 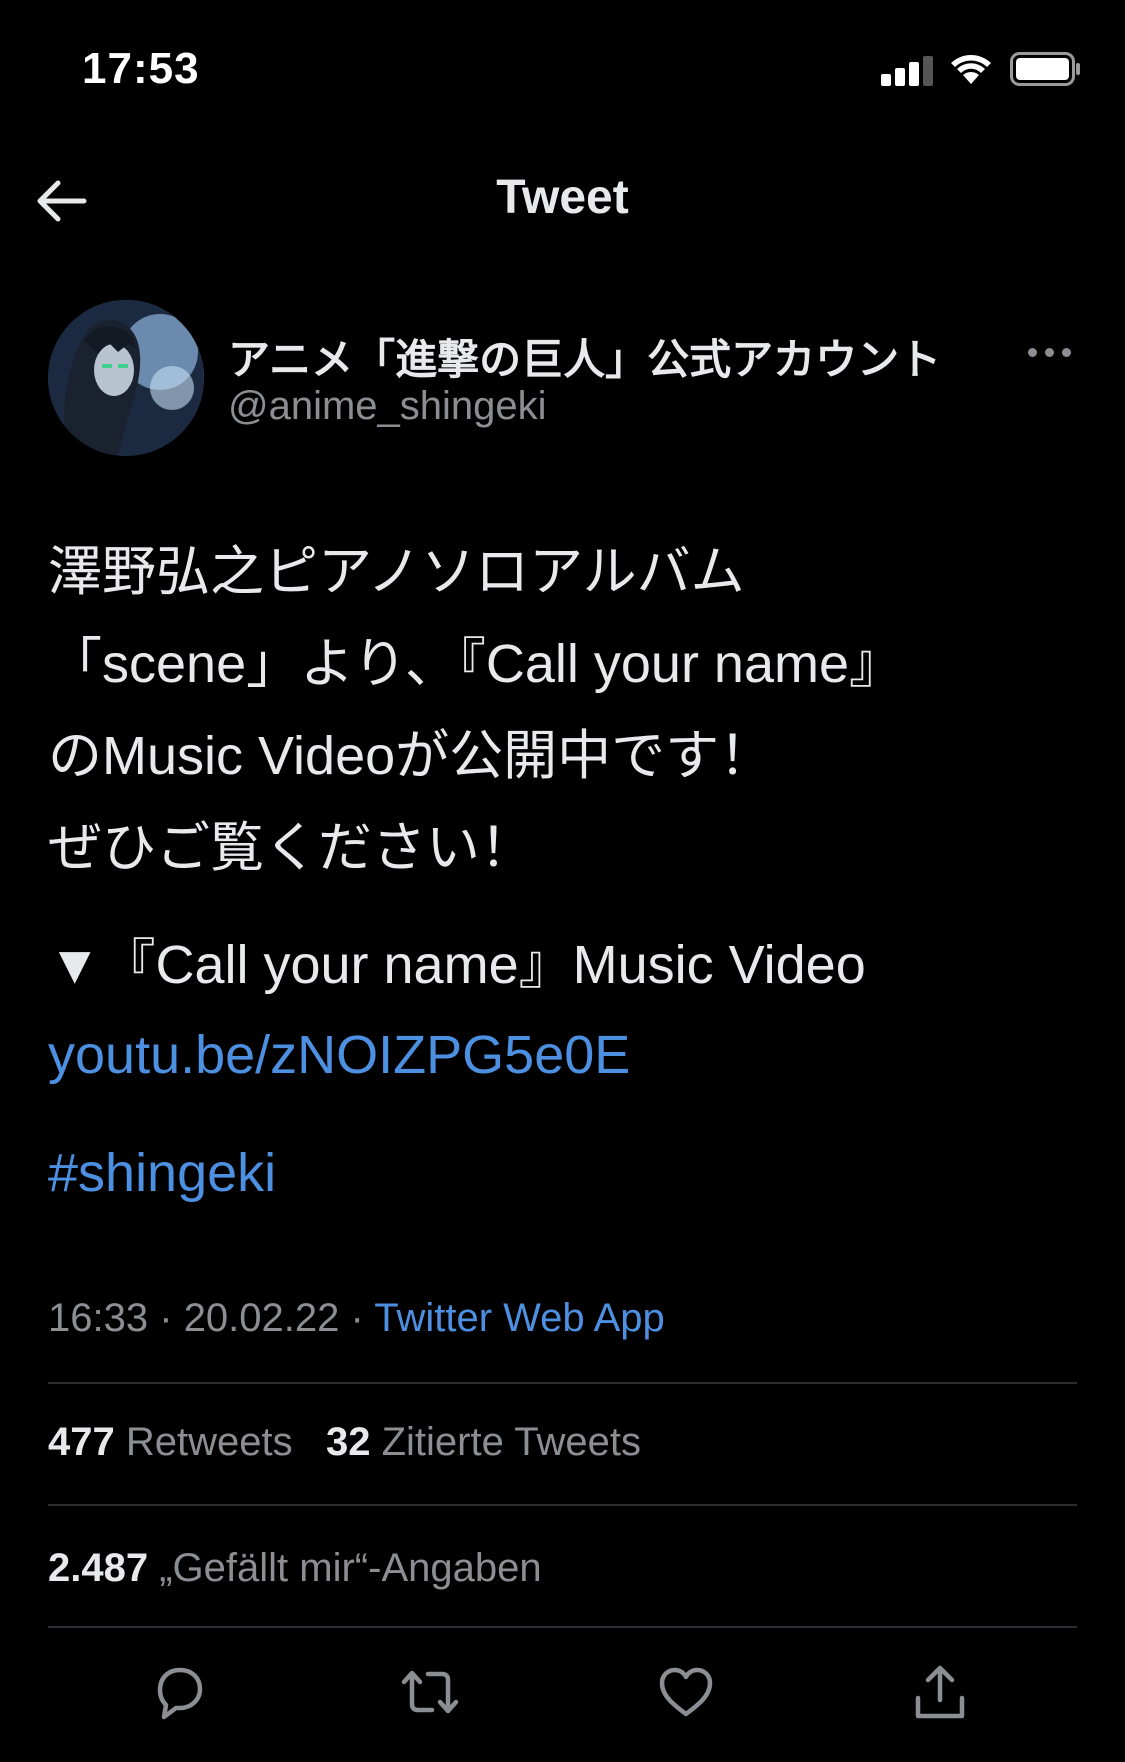 I want to click on tweet-date: 20.02.22, so click(x=261, y=1318).